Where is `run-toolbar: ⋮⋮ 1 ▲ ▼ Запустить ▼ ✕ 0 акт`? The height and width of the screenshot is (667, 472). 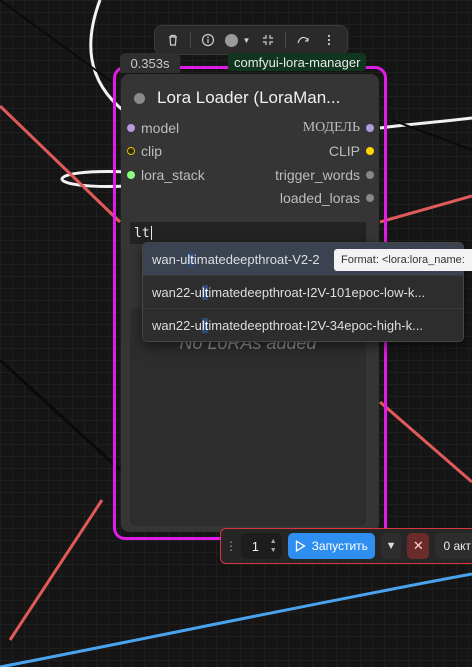
run-toolbar: ⋮⋮ 1 ▲ ▼ Запустить ▼ ✕ 0 акт is located at coordinates (346, 546).